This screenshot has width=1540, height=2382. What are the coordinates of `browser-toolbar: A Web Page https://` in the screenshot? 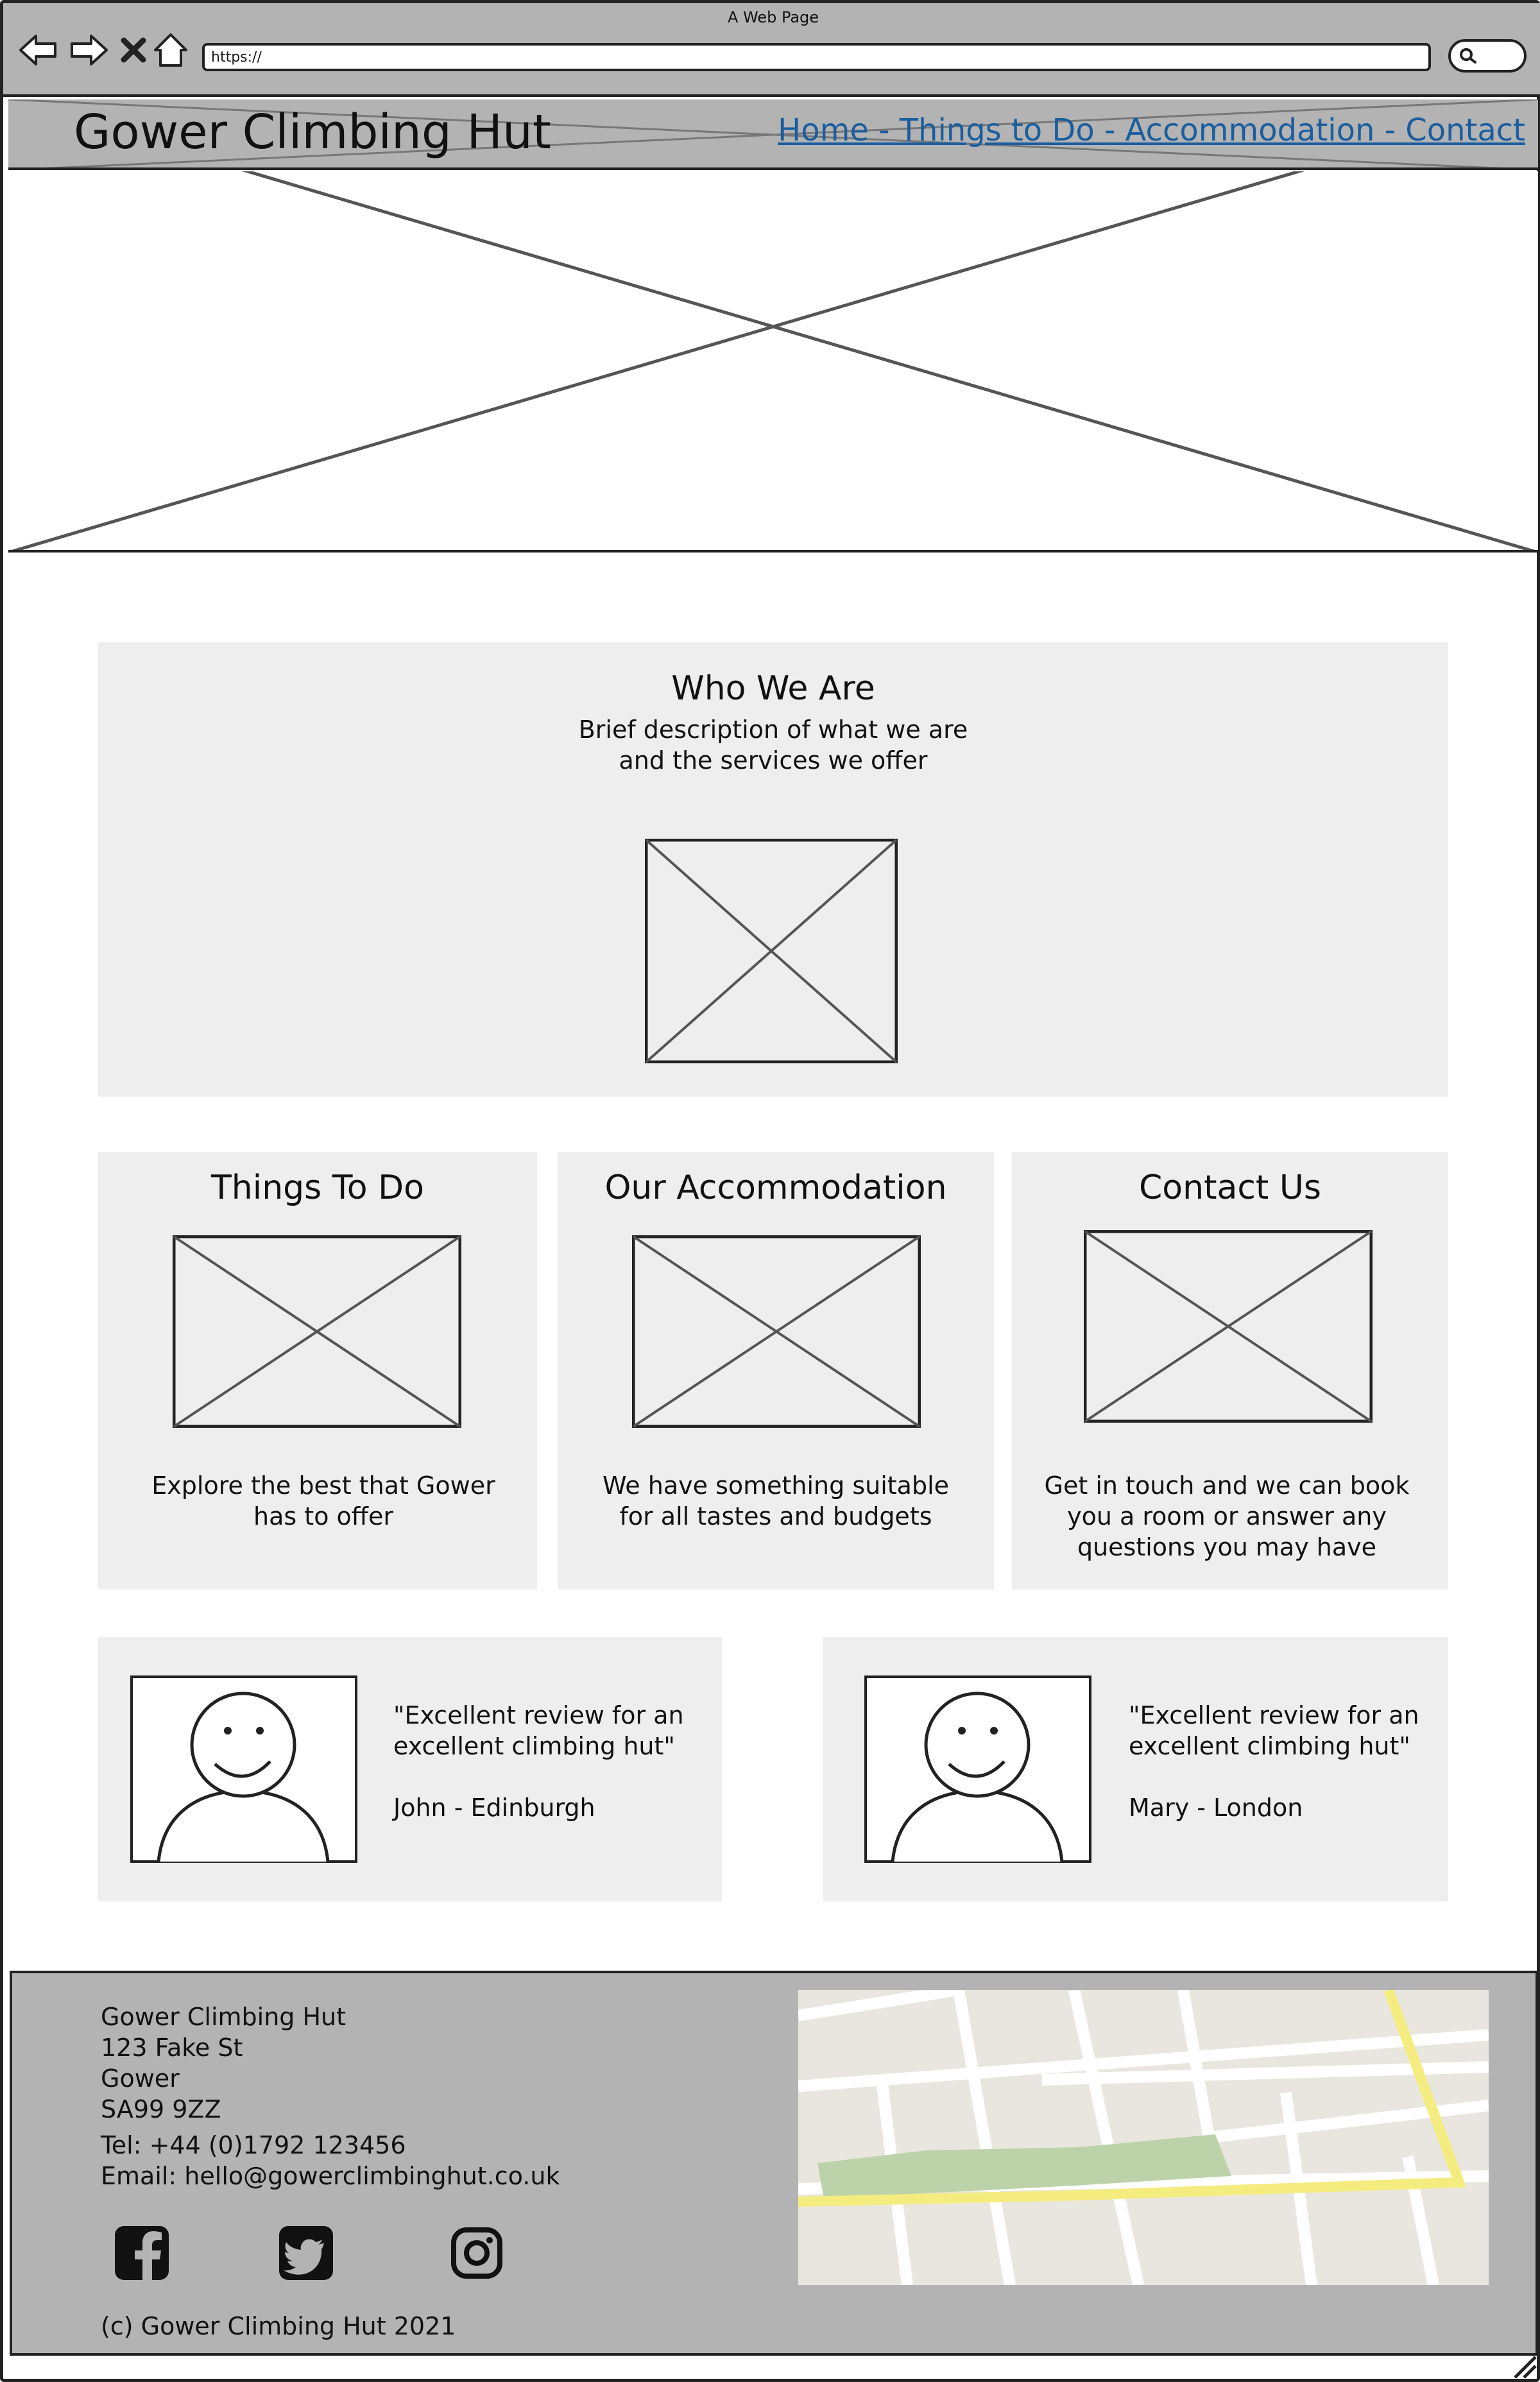 It's located at (771, 50).